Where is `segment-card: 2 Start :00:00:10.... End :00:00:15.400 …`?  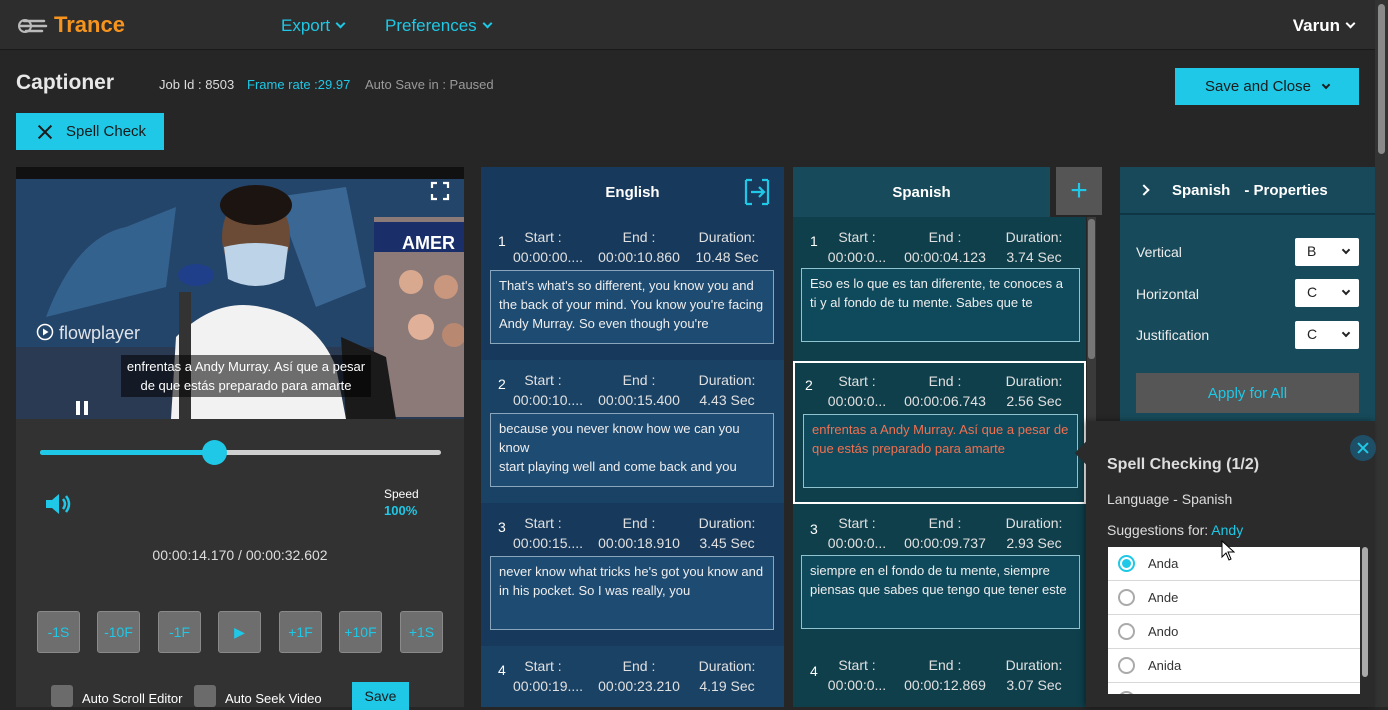 segment-card: 2 Start :00:00:10.... End :00:00:15.400 … is located at coordinates (632, 431).